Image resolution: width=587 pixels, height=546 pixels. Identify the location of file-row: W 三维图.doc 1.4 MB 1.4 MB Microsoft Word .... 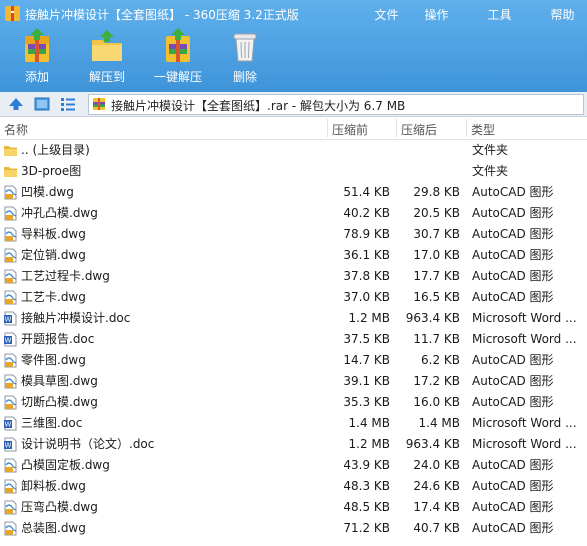
(293, 423).